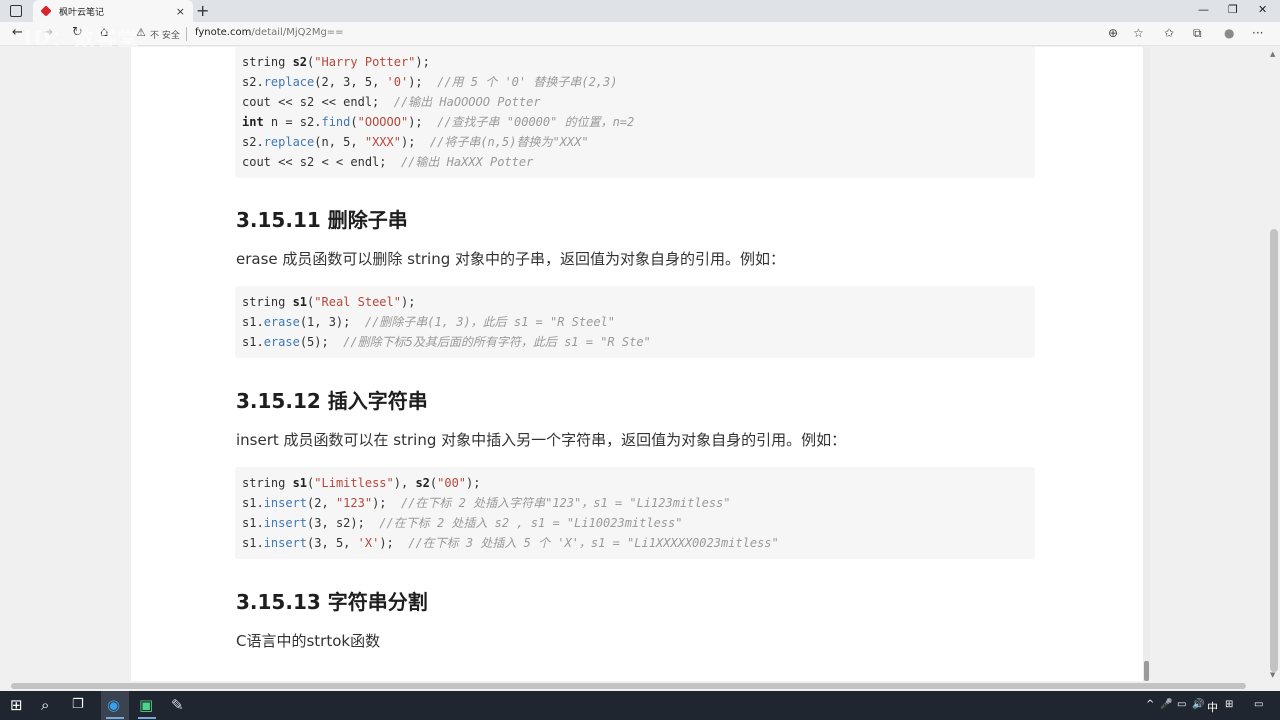 The height and width of the screenshot is (720, 1280). I want to click on paragraph-split: C语言中的strtok函数, so click(308, 641).